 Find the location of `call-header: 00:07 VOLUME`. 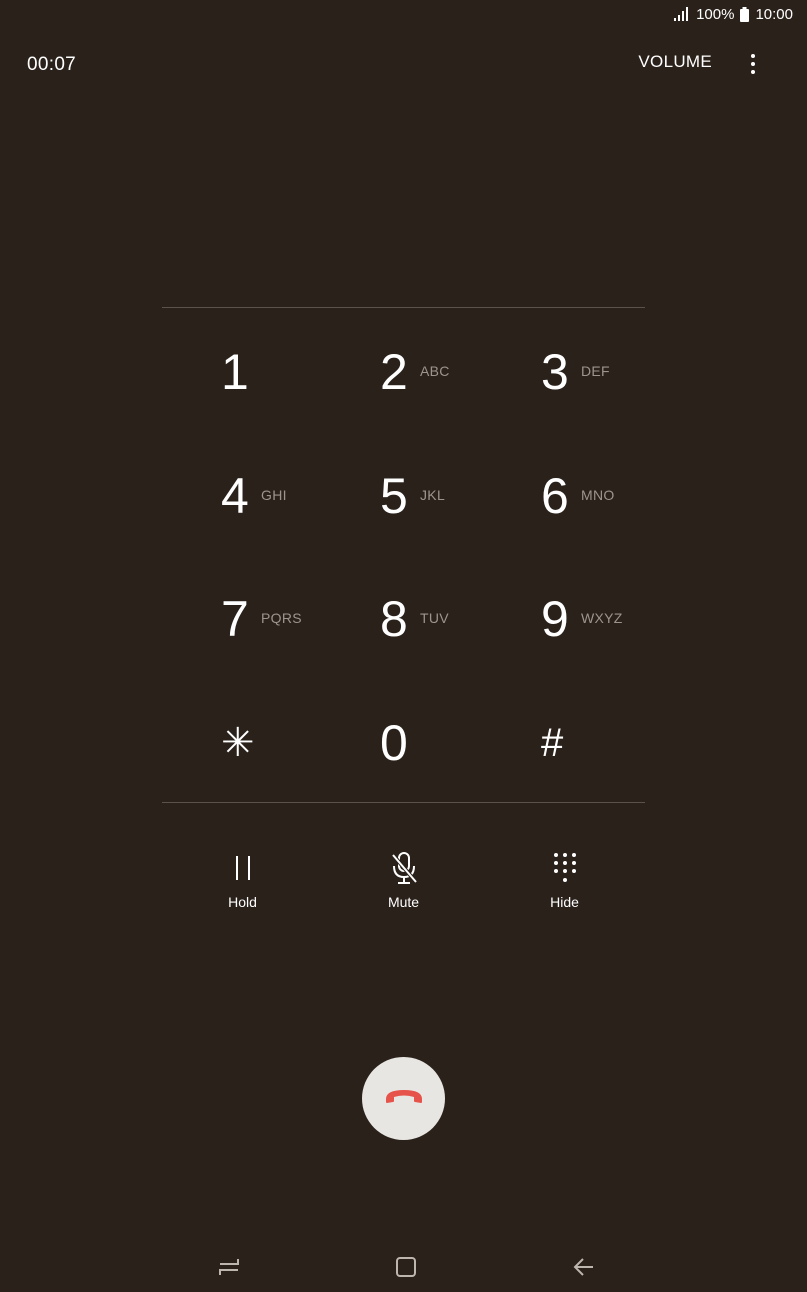

call-header: 00:07 VOLUME is located at coordinates (403, 64).